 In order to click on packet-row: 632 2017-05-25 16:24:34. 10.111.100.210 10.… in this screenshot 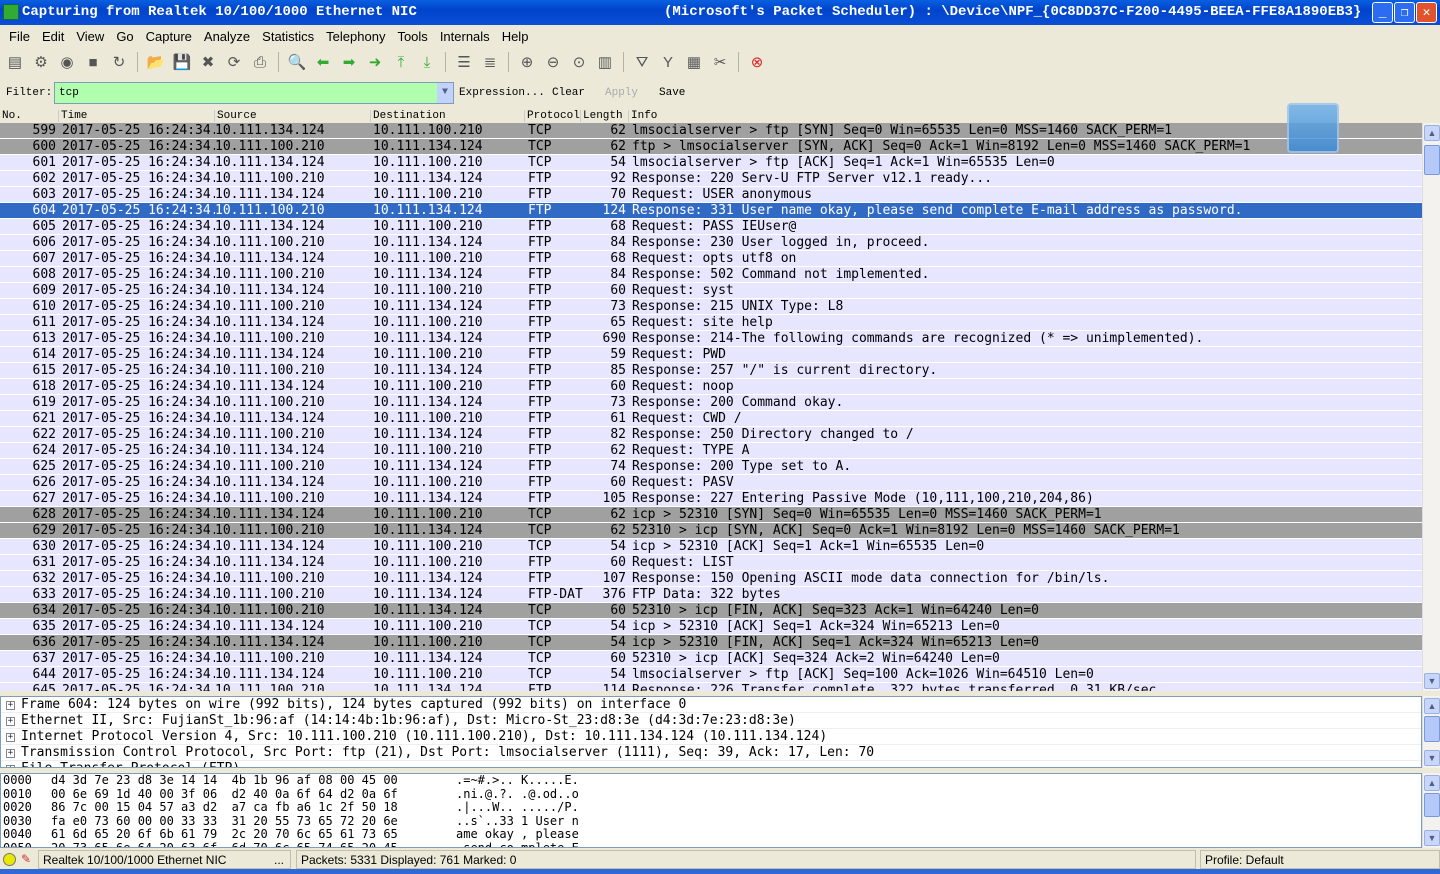, I will do `click(711, 579)`.